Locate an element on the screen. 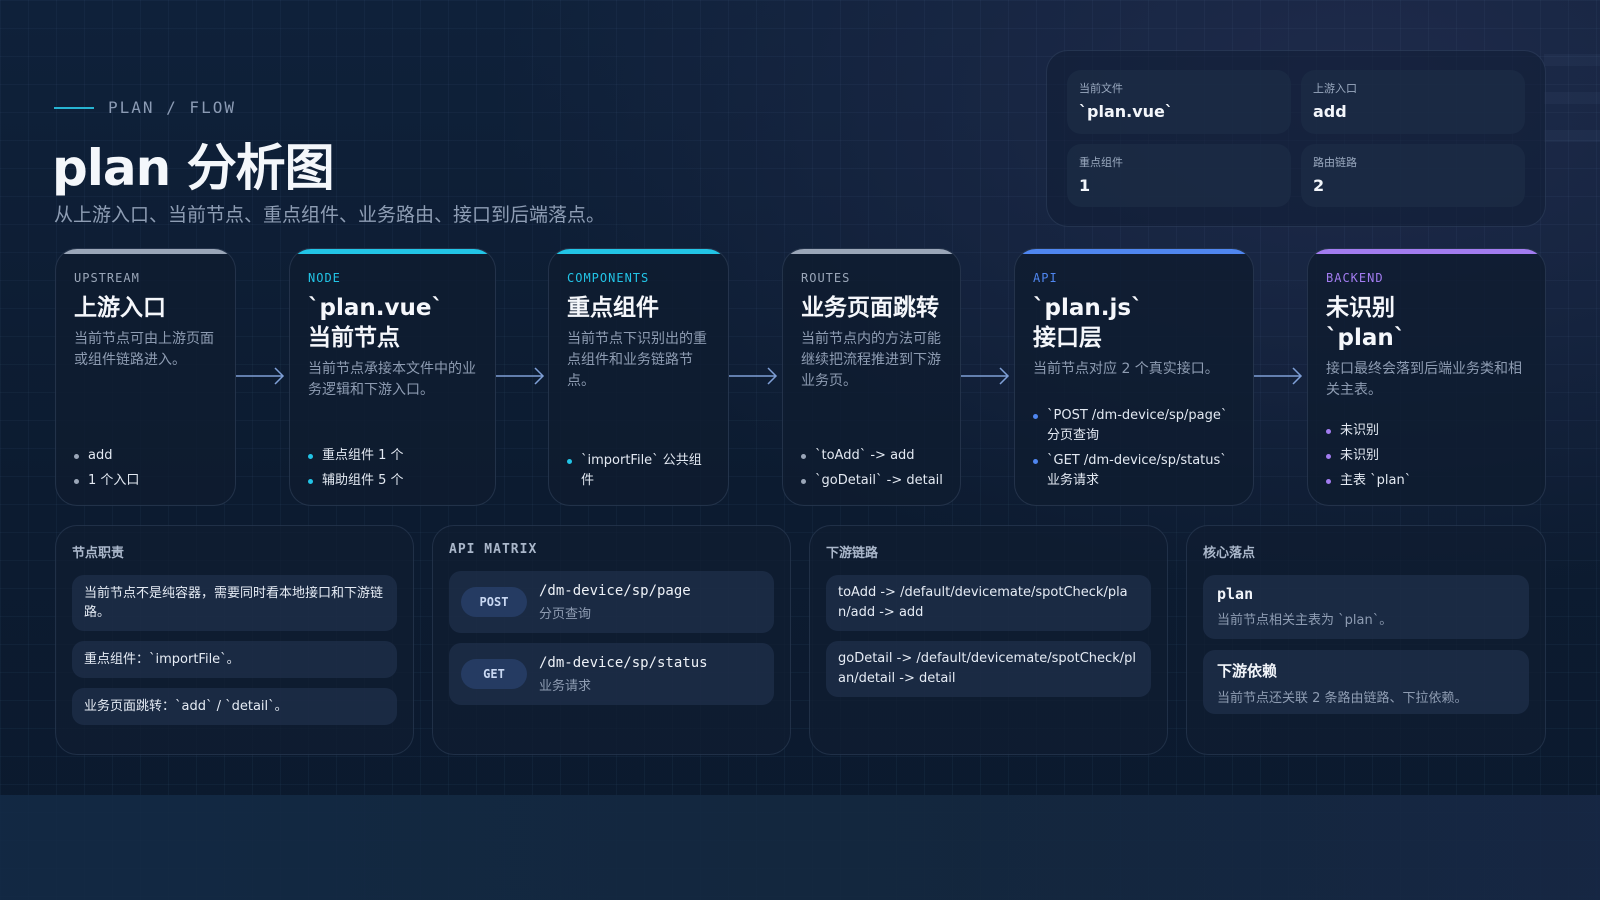 The image size is (1600, 900). eyebrow-line is located at coordinates (74, 107).